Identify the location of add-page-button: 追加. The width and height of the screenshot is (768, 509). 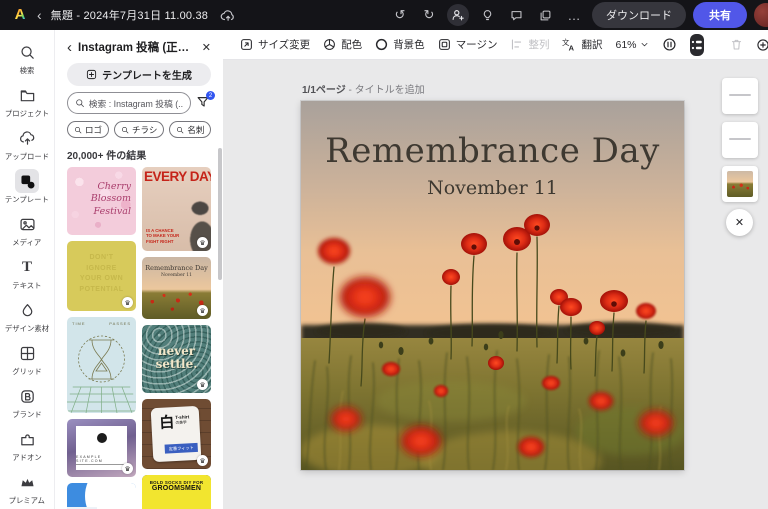
(762, 44).